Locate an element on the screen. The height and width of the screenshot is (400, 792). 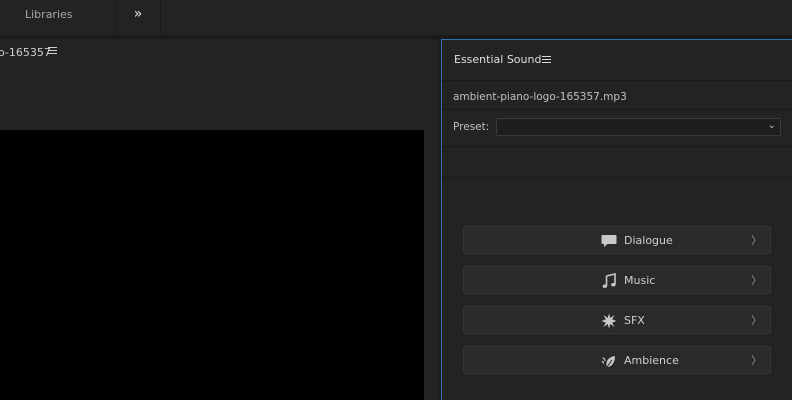
double-chevron-right-icon: » is located at coordinates (138, 14).